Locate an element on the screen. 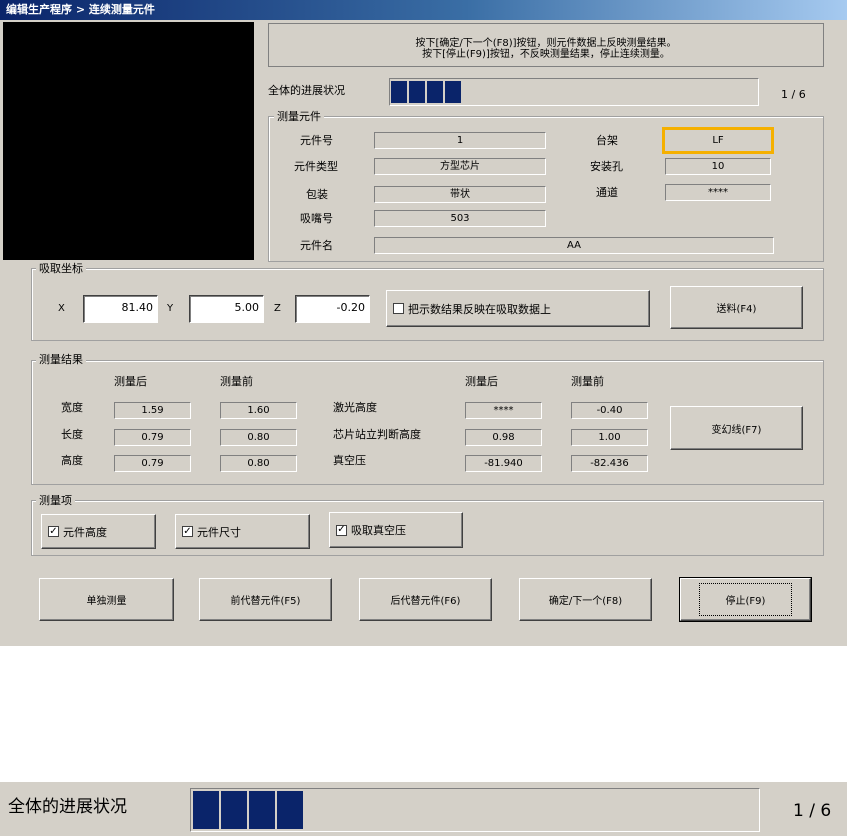  right-after-header: 测量后 is located at coordinates (481, 381).